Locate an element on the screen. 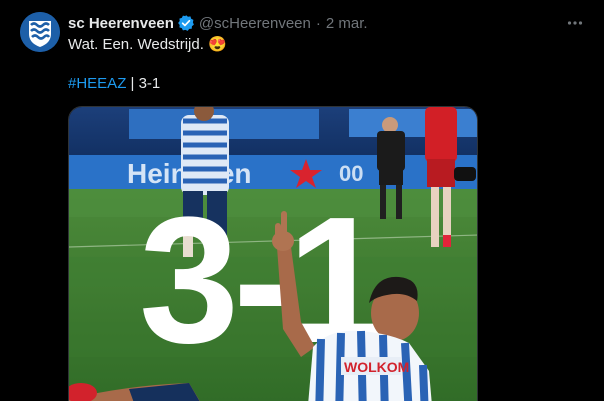 The image size is (604, 401). score-line: | 3-1 is located at coordinates (143, 83).